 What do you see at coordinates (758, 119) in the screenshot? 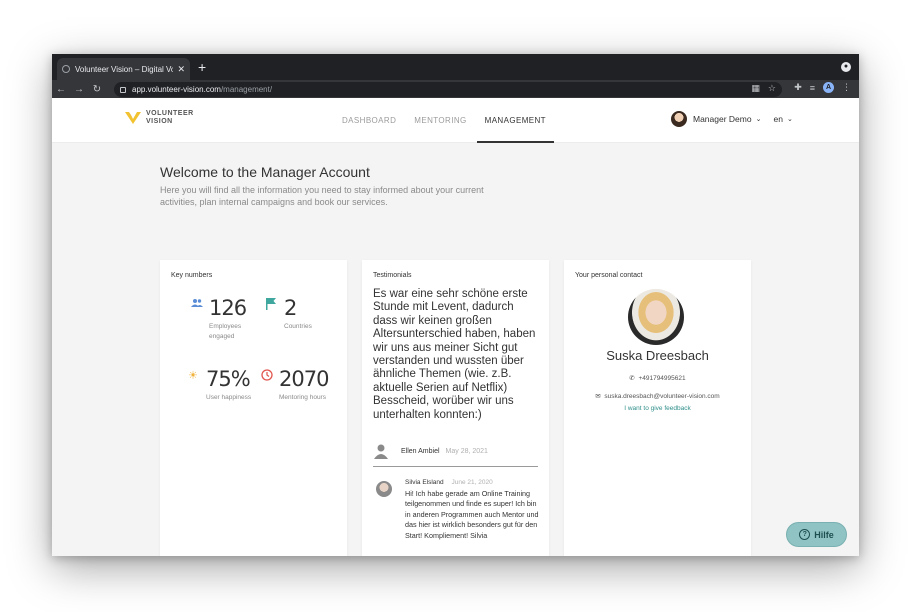
I see `chevron-down-icon: ⌄` at bounding box center [758, 119].